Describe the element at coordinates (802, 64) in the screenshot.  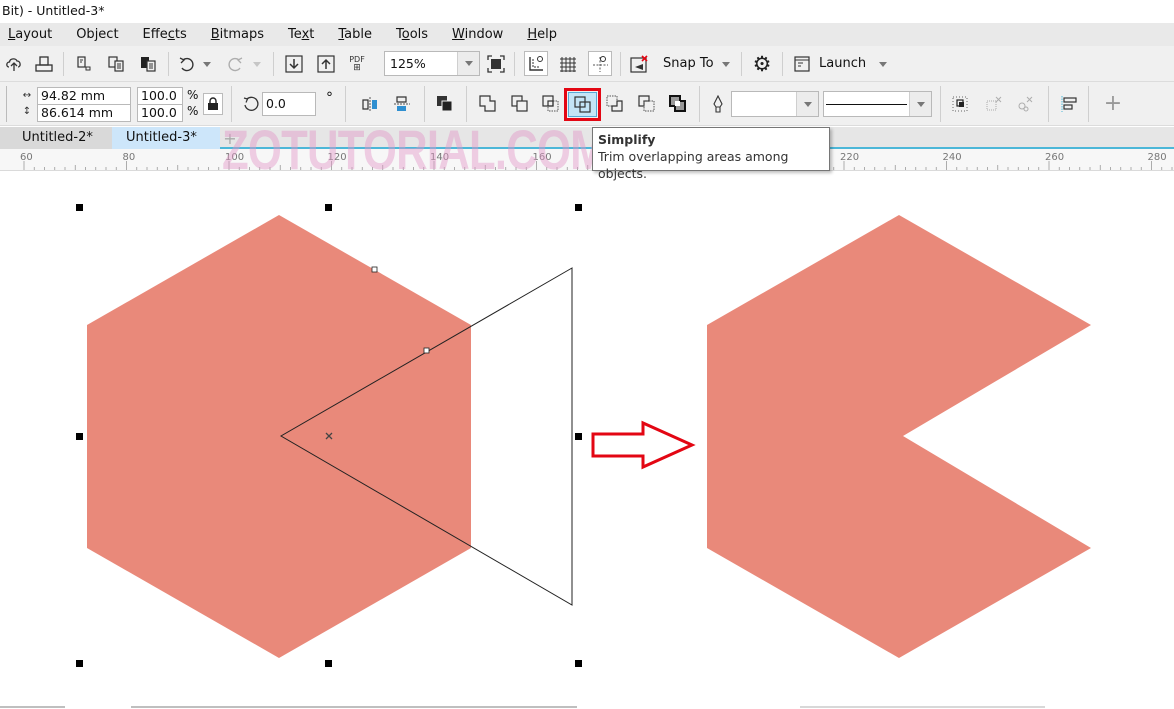
I see `launch-icon` at that location.